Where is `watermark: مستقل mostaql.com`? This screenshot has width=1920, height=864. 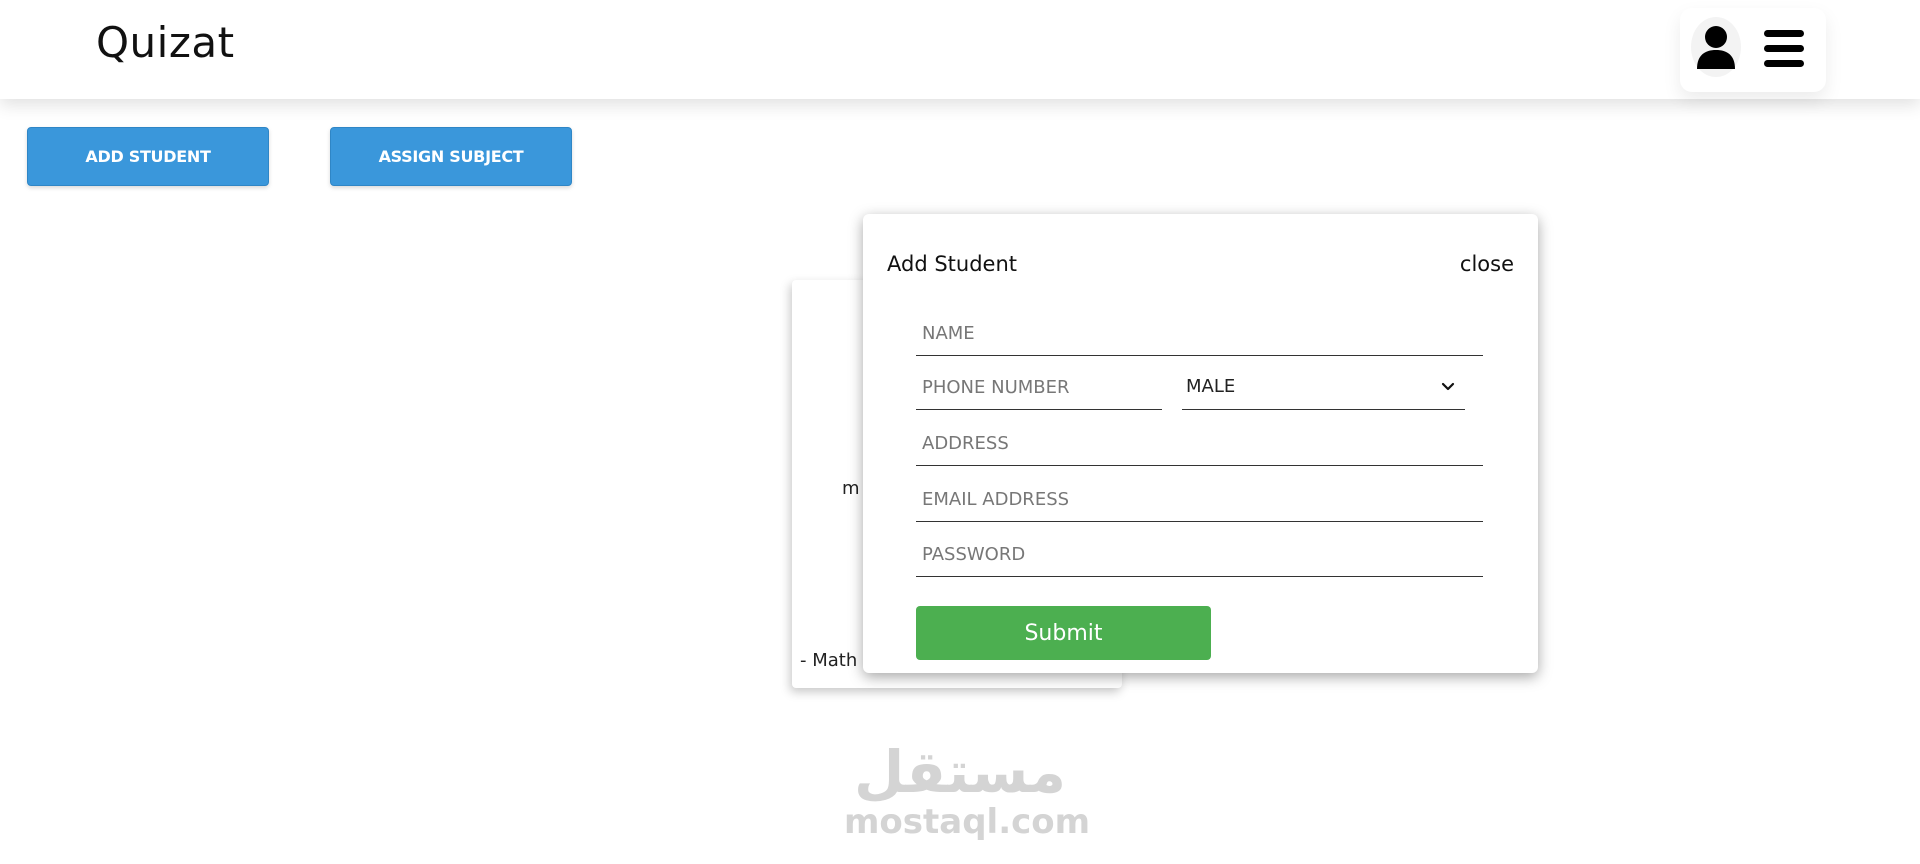
watermark: مستقل mostaql.com is located at coordinates (967, 790).